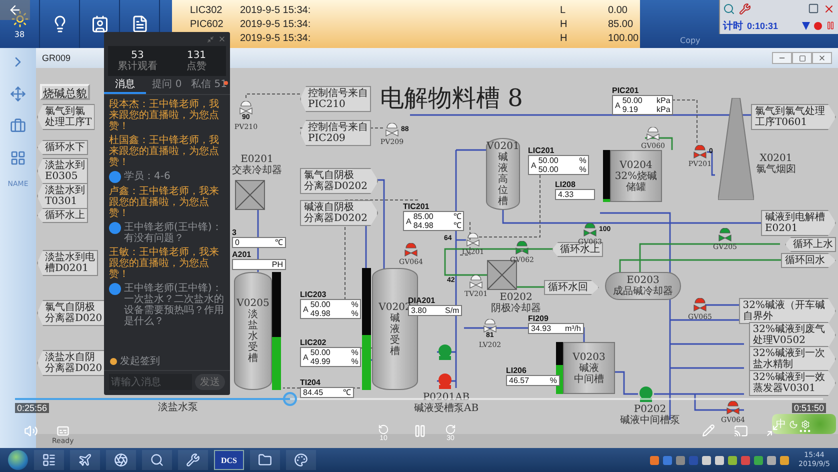 The width and height of the screenshot is (838, 472). I want to click on window-icon, so click(813, 8).